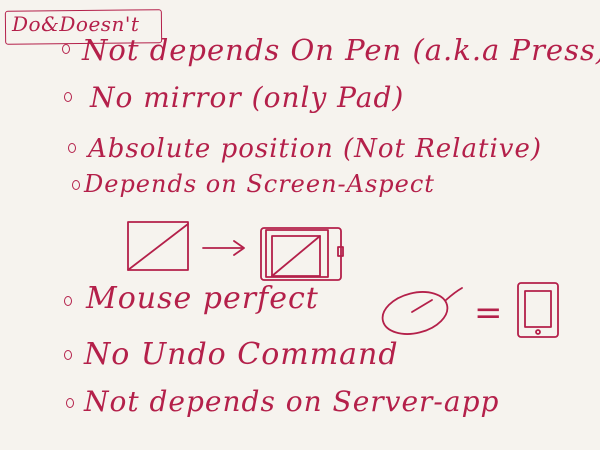 The width and height of the screenshot is (600, 450). I want to click on arrow-right-icon, so click(223, 248).